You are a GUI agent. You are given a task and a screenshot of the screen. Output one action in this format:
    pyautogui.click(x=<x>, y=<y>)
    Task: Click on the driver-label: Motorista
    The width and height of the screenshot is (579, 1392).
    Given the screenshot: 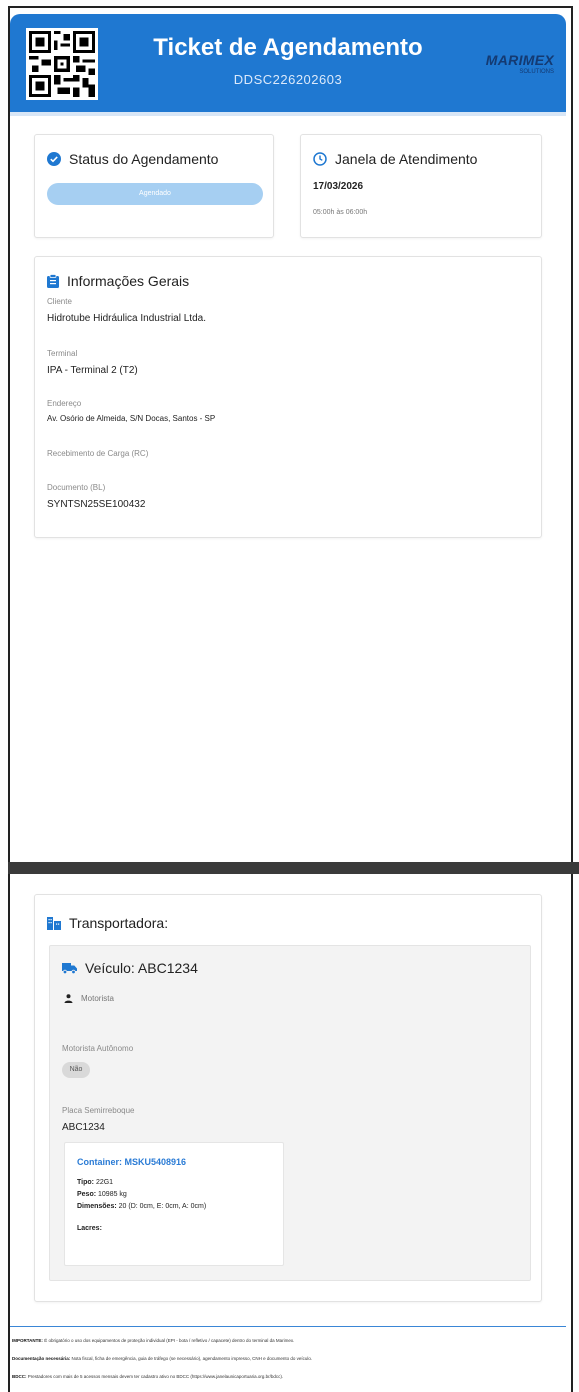 What is the action you would take?
    pyautogui.click(x=97, y=998)
    